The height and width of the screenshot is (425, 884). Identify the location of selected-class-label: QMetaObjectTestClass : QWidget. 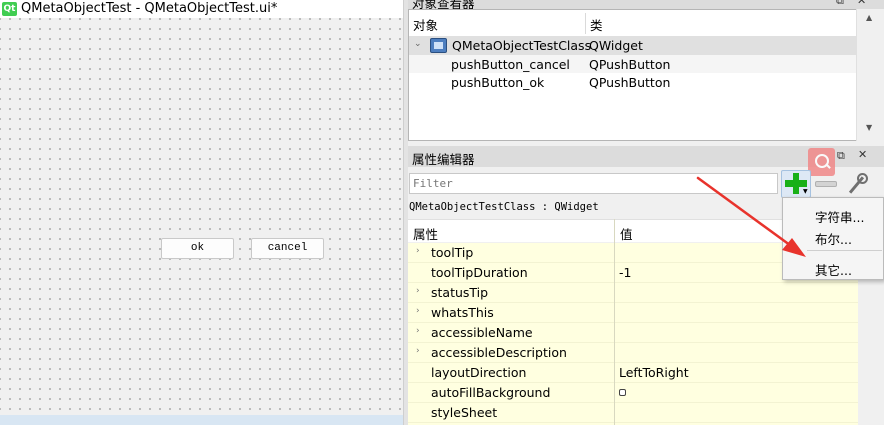
(504, 207).